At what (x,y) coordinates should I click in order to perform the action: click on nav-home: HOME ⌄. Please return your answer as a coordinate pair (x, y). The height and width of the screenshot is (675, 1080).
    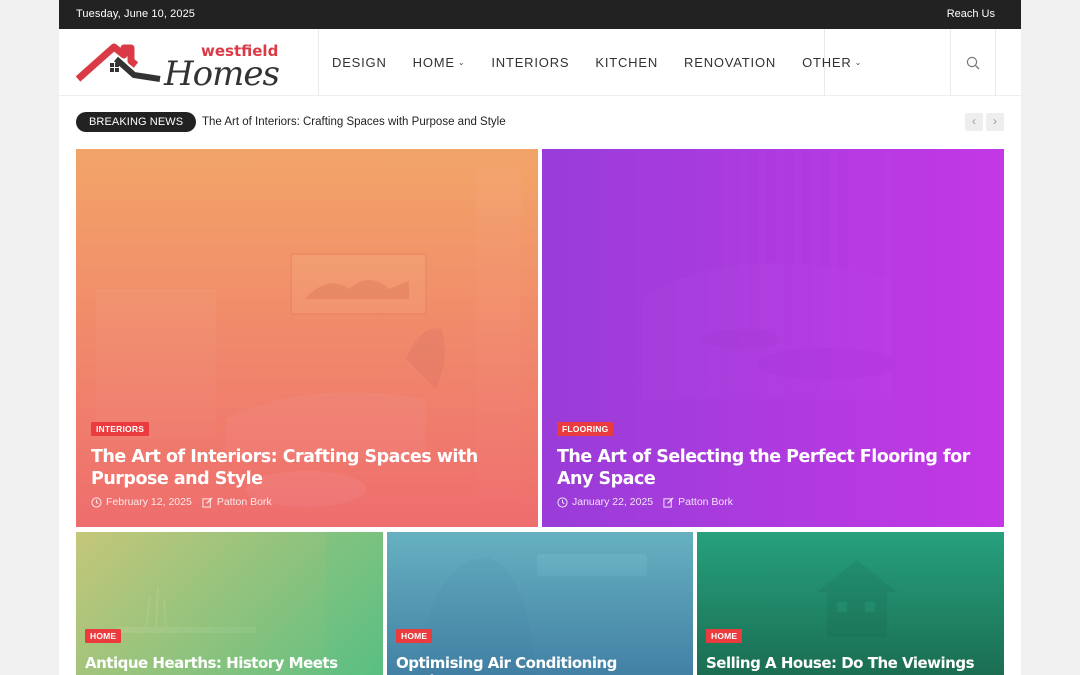
    Looking at the image, I should click on (439, 62).